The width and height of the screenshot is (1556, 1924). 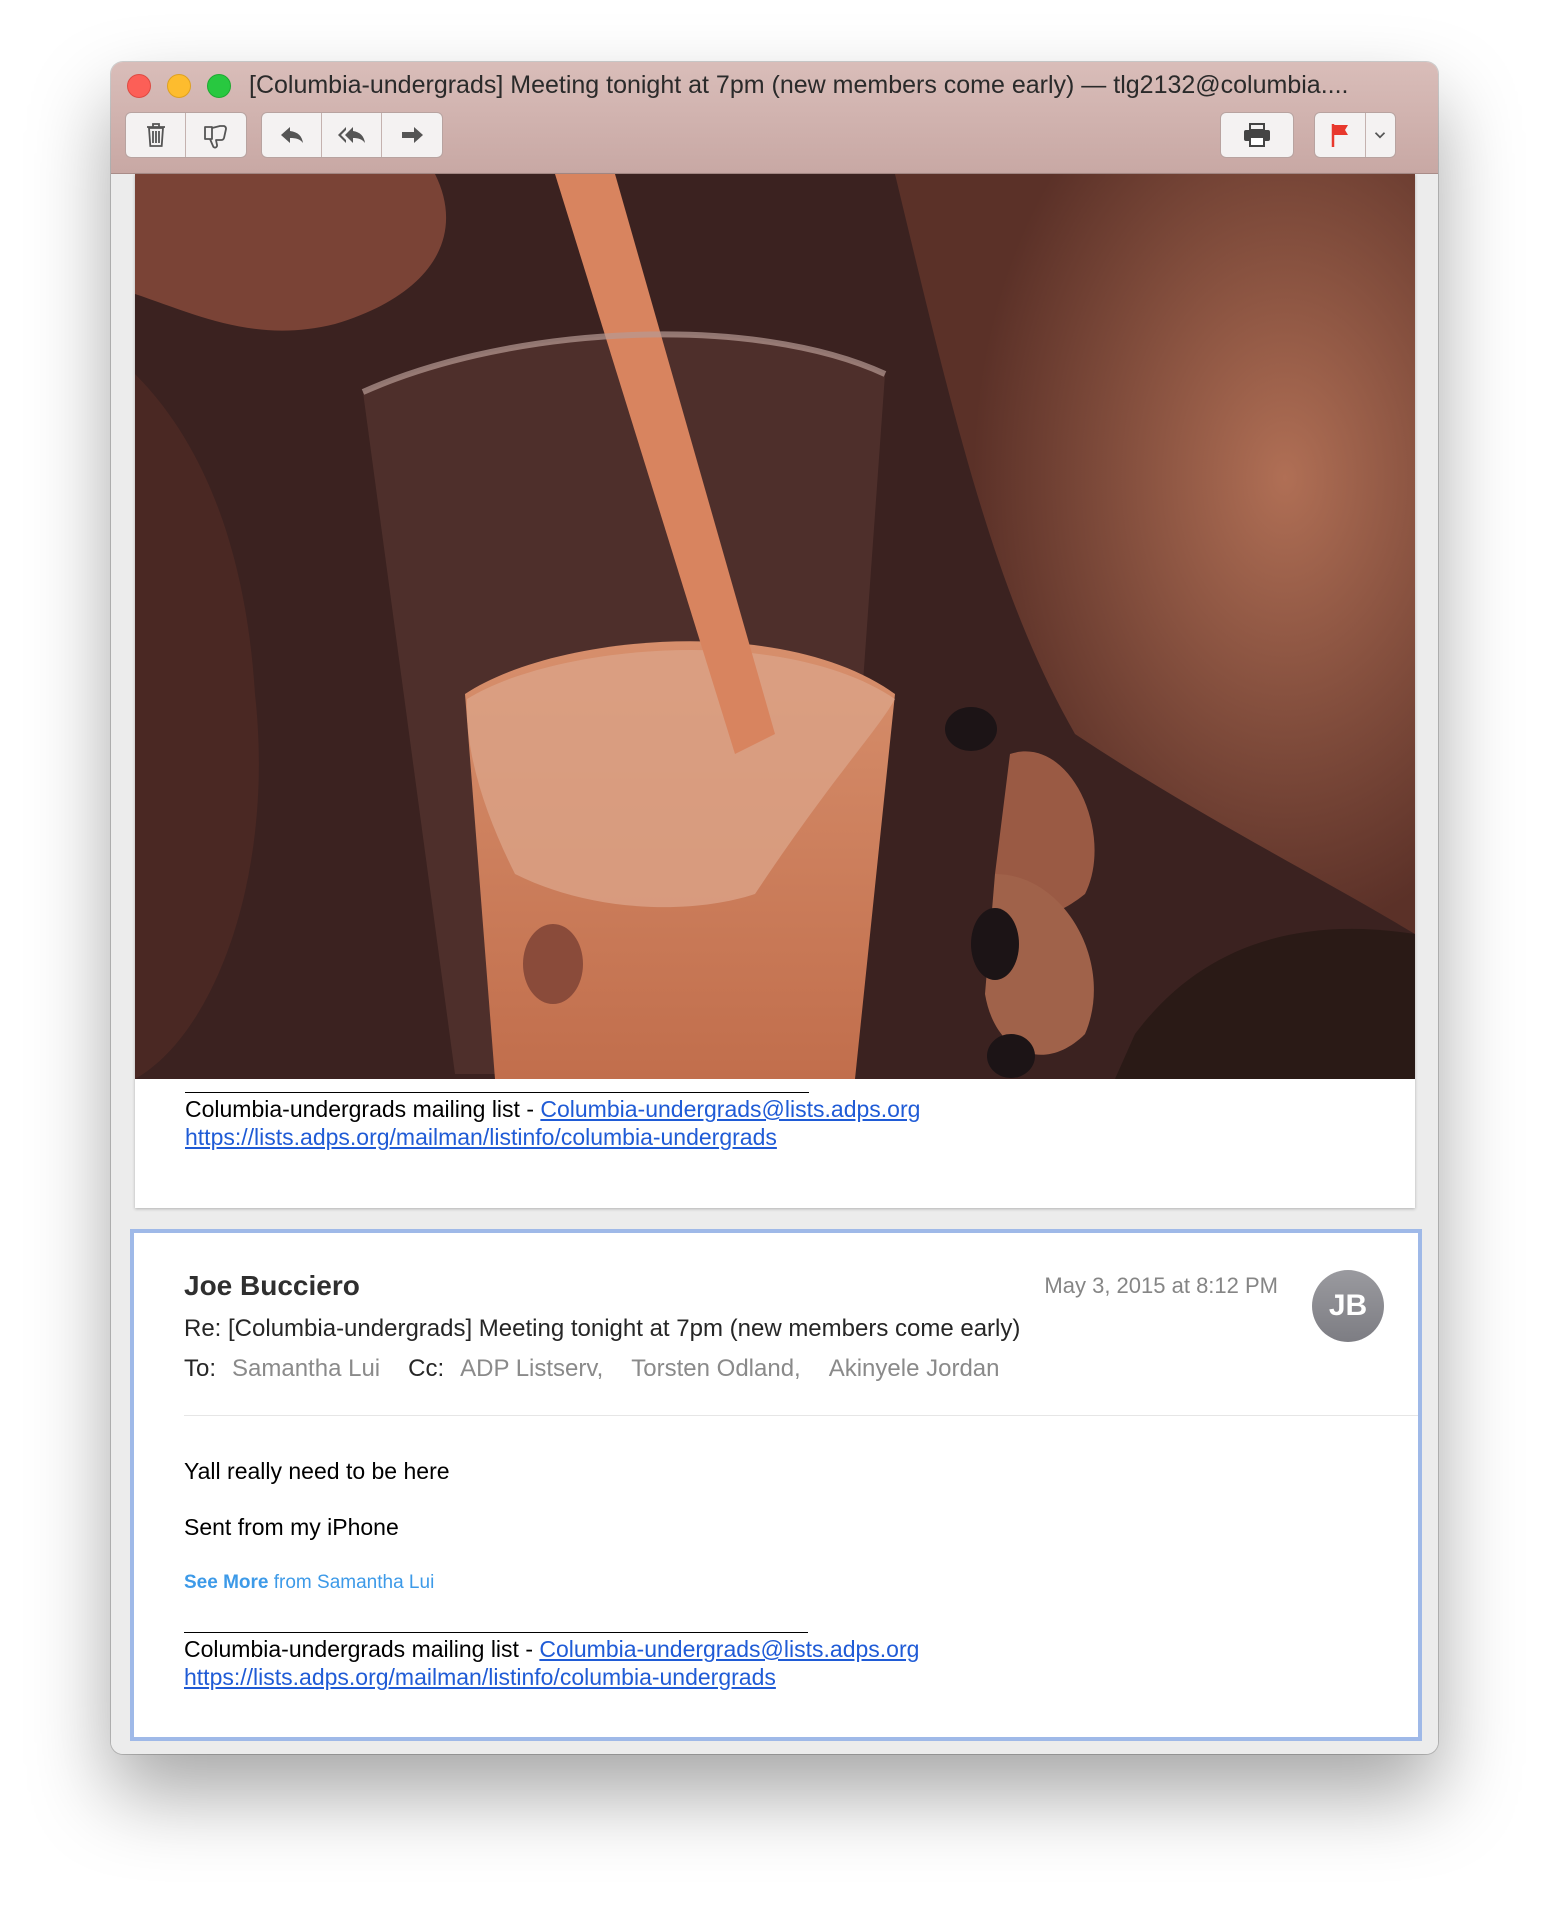 I want to click on reply-group, so click(x=352, y=135).